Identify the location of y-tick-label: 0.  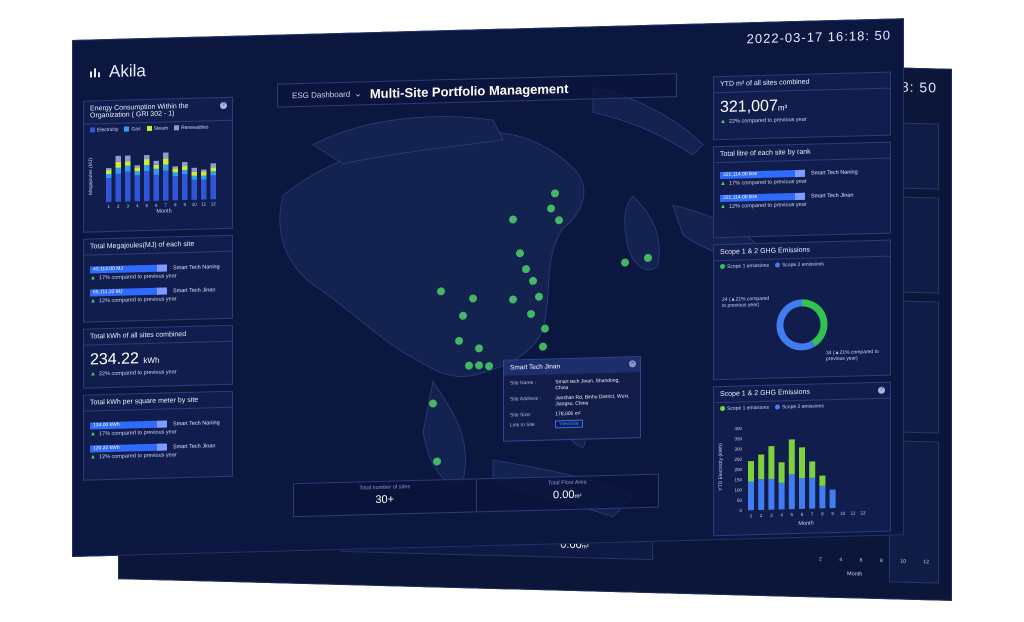
(740, 510).